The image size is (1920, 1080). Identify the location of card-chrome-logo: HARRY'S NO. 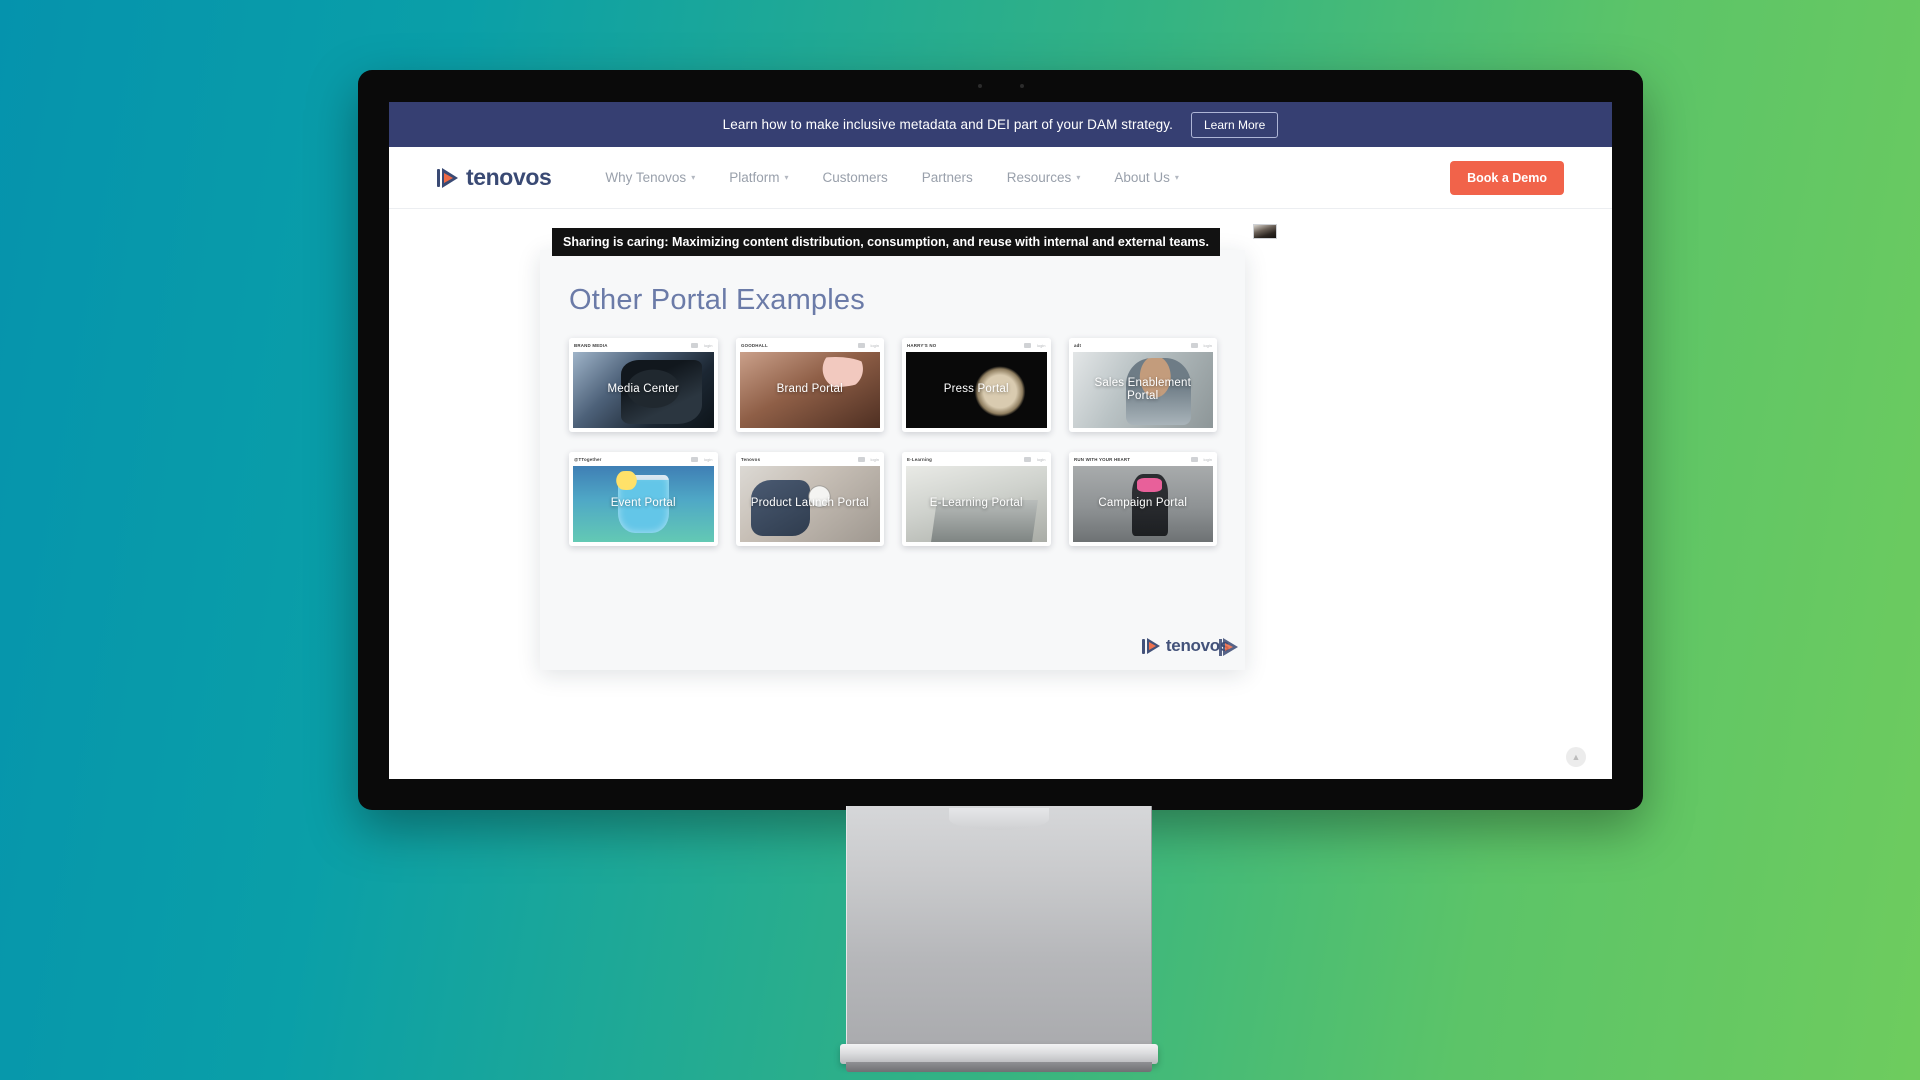
(922, 345).